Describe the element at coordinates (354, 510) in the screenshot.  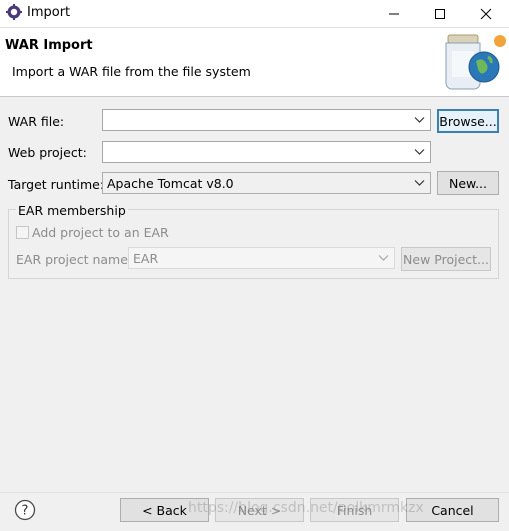
I see `finish-button: Finish` at that location.